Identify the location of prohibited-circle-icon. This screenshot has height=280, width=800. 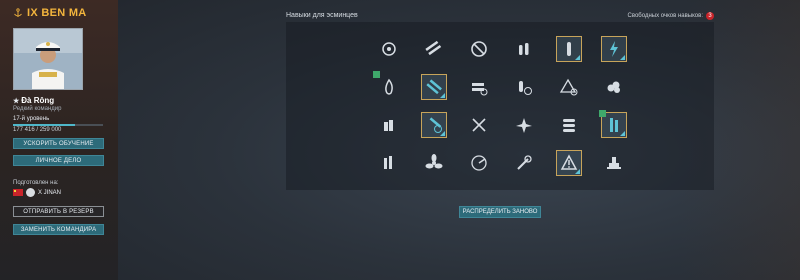
(479, 49).